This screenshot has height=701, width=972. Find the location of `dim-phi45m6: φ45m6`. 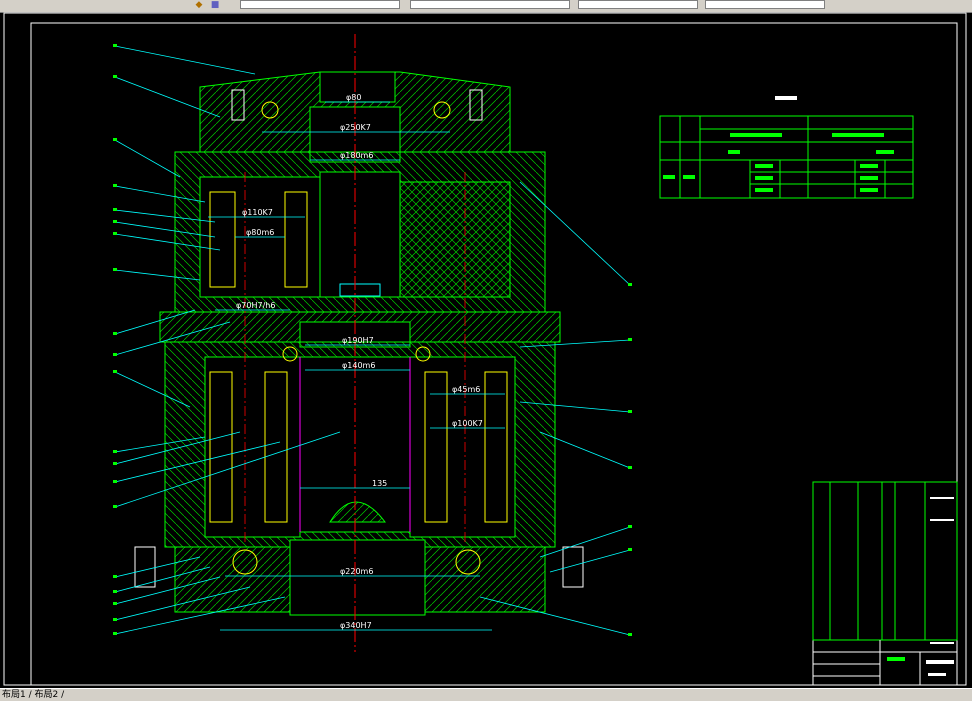

dim-phi45m6: φ45m6 is located at coordinates (466, 389).